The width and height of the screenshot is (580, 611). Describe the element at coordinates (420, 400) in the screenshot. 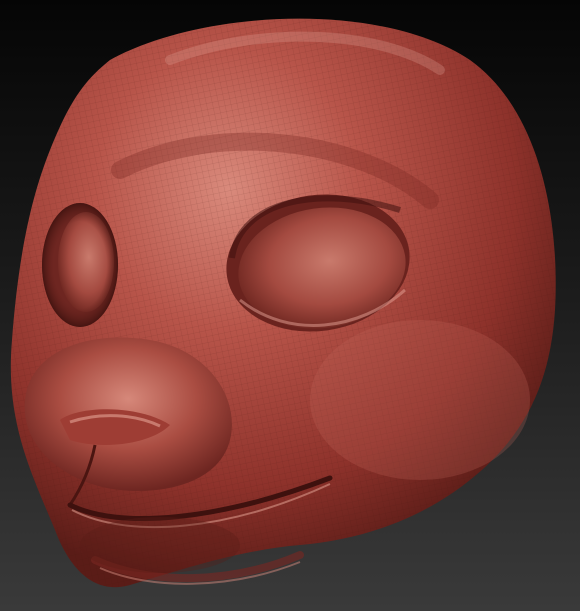

I see `cheek` at that location.